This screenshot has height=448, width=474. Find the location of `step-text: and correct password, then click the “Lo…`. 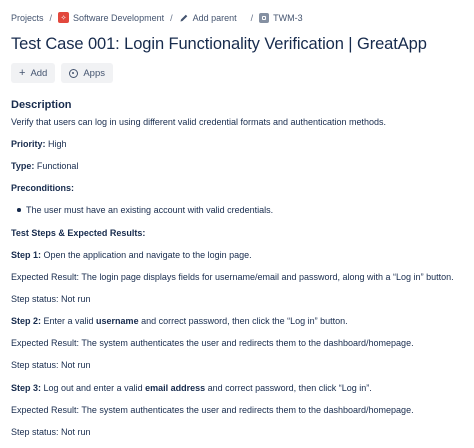

step-text: and correct password, then click the “Lo… is located at coordinates (243, 321).